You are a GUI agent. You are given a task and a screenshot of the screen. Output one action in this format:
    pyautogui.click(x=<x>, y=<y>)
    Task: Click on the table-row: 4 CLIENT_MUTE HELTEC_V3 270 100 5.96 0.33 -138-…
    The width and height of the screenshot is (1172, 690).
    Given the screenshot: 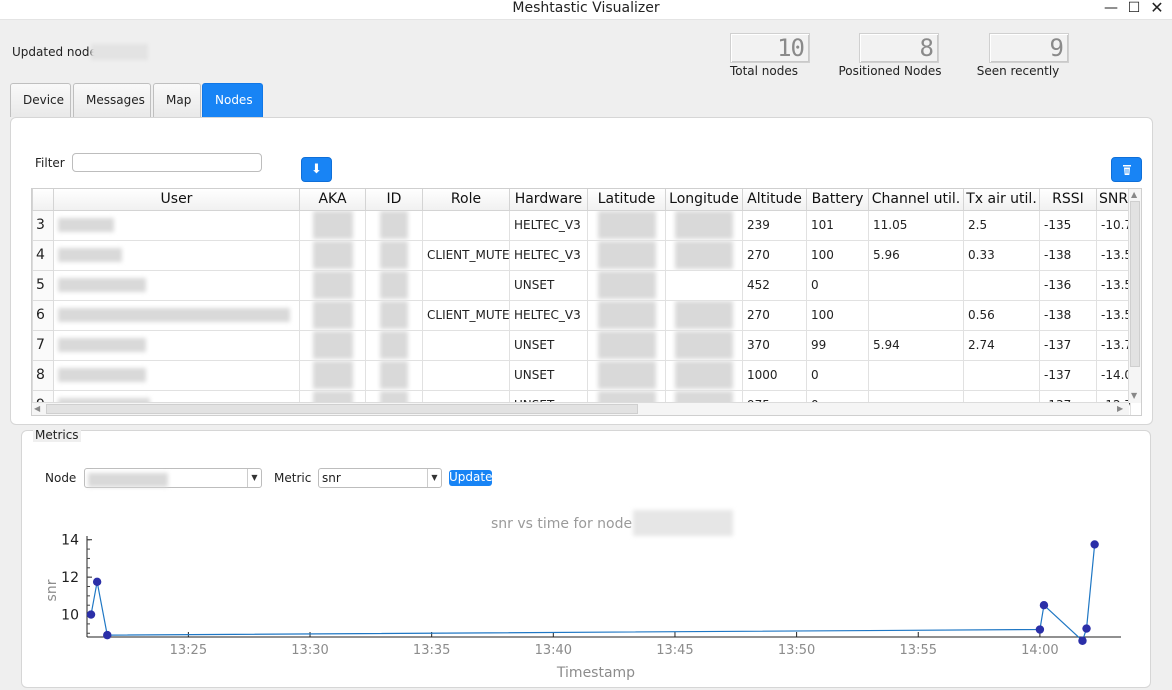 What is the action you would take?
    pyautogui.click(x=581, y=255)
    